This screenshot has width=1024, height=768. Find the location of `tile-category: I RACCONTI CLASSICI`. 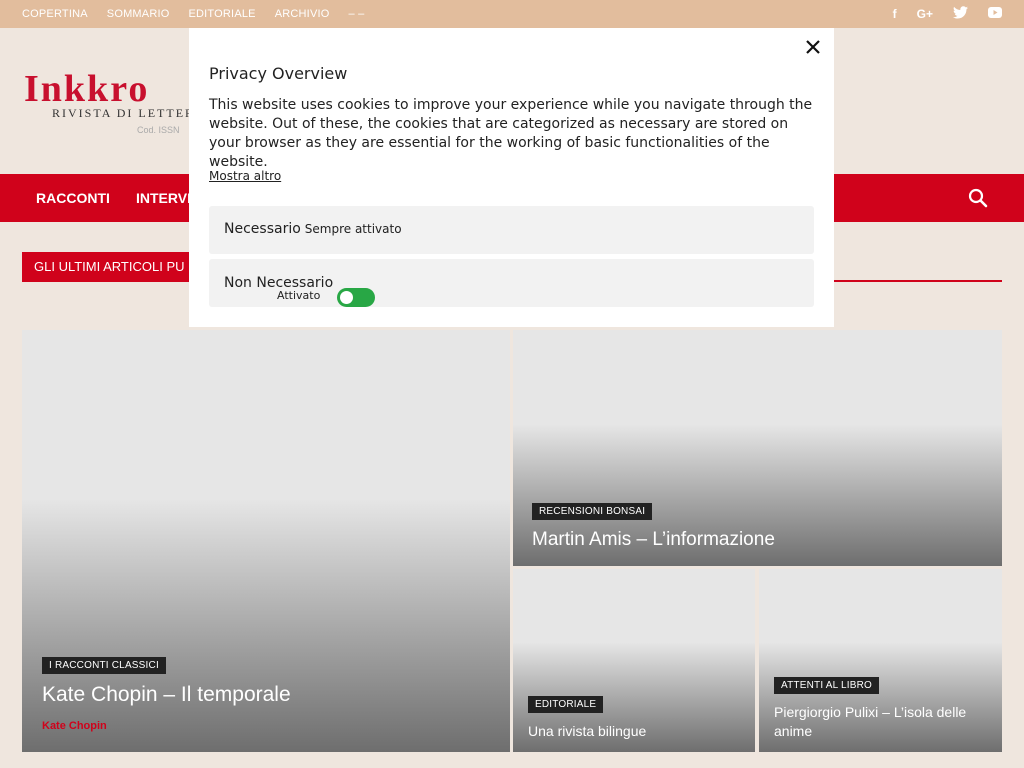

tile-category: I RACCONTI CLASSICI is located at coordinates (104, 665).